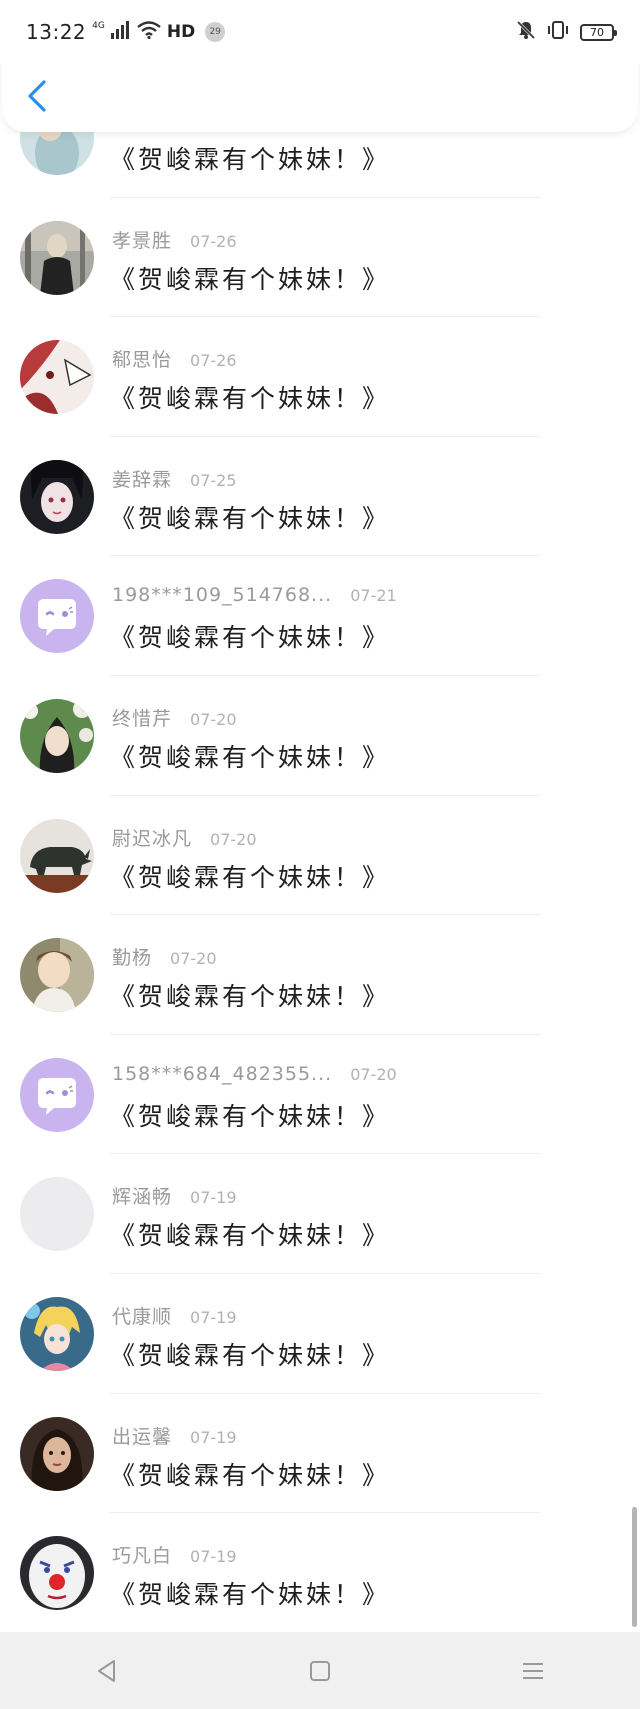 The width and height of the screenshot is (640, 1709). I want to click on notification-count-badge: 29, so click(215, 32).